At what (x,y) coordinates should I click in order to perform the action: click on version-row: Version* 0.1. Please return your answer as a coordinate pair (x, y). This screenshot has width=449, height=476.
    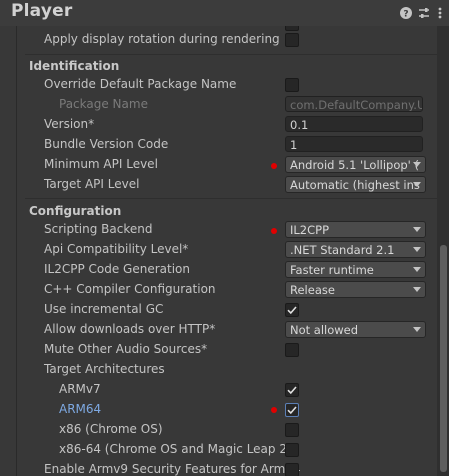
    Looking at the image, I should click on (227, 125).